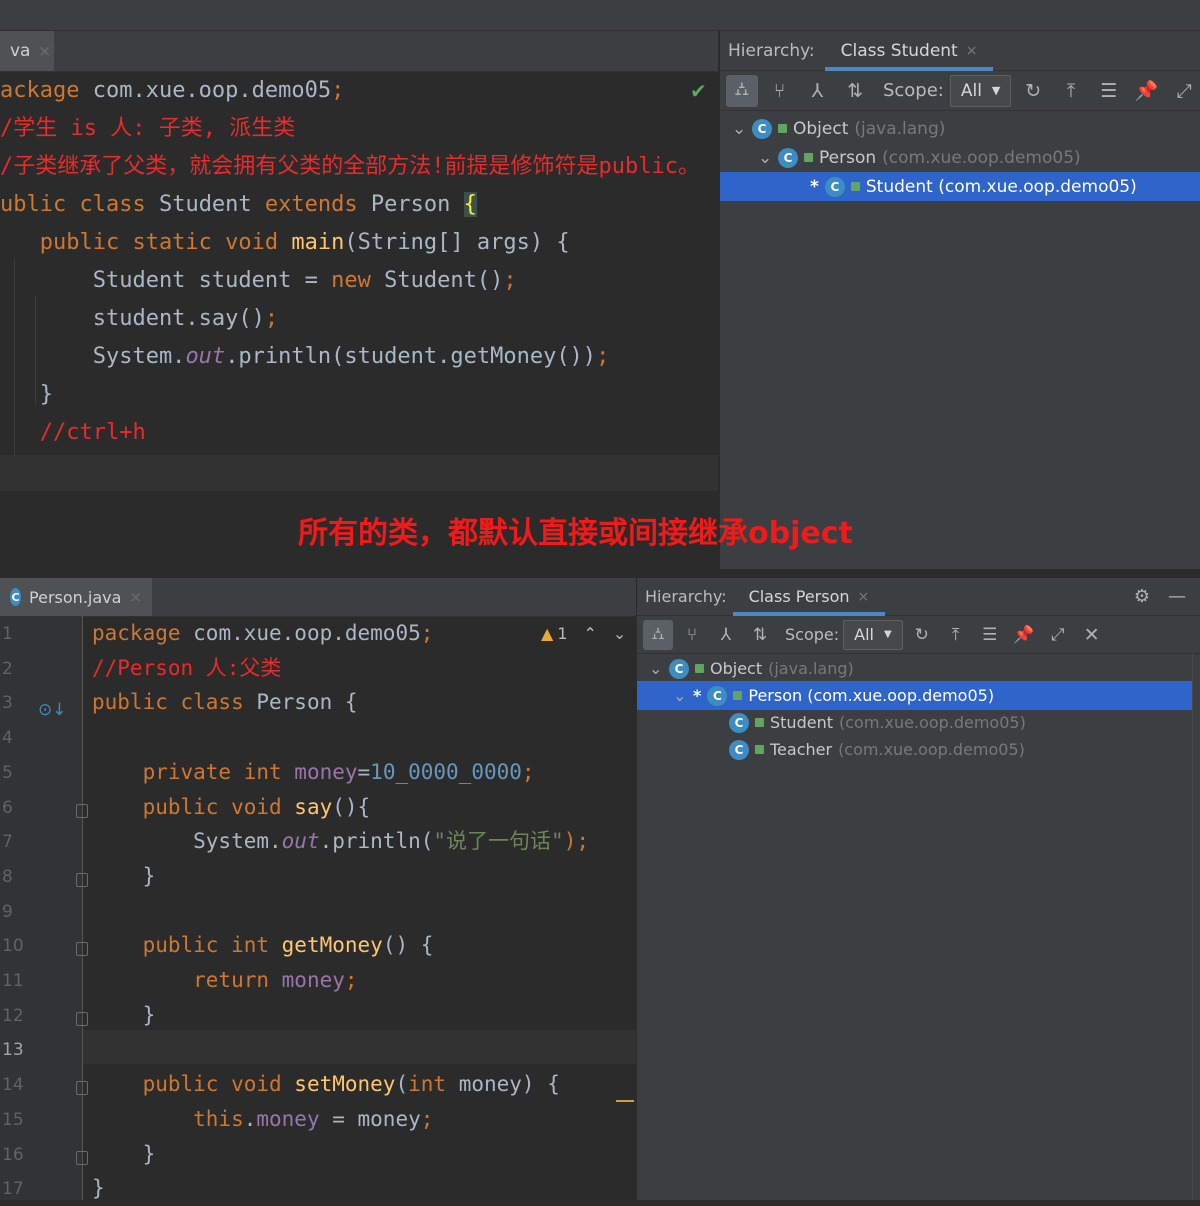 The image size is (1200, 1206). What do you see at coordinates (809, 597) in the screenshot?
I see `tab-class-person: Class Person ×` at bounding box center [809, 597].